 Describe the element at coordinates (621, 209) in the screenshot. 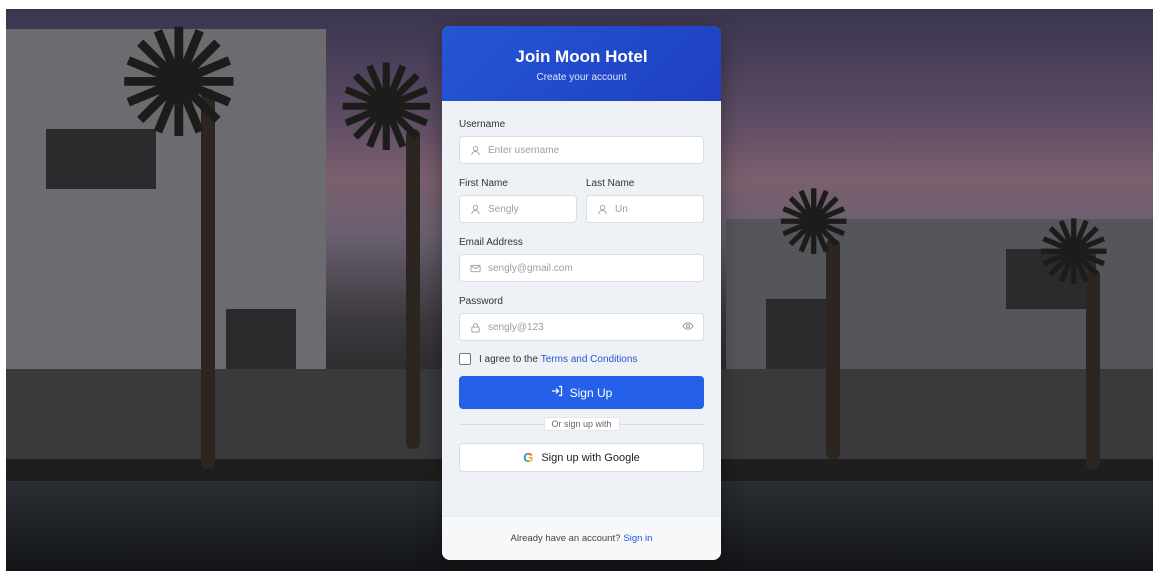

I see `last-name-placeholder: Un` at that location.